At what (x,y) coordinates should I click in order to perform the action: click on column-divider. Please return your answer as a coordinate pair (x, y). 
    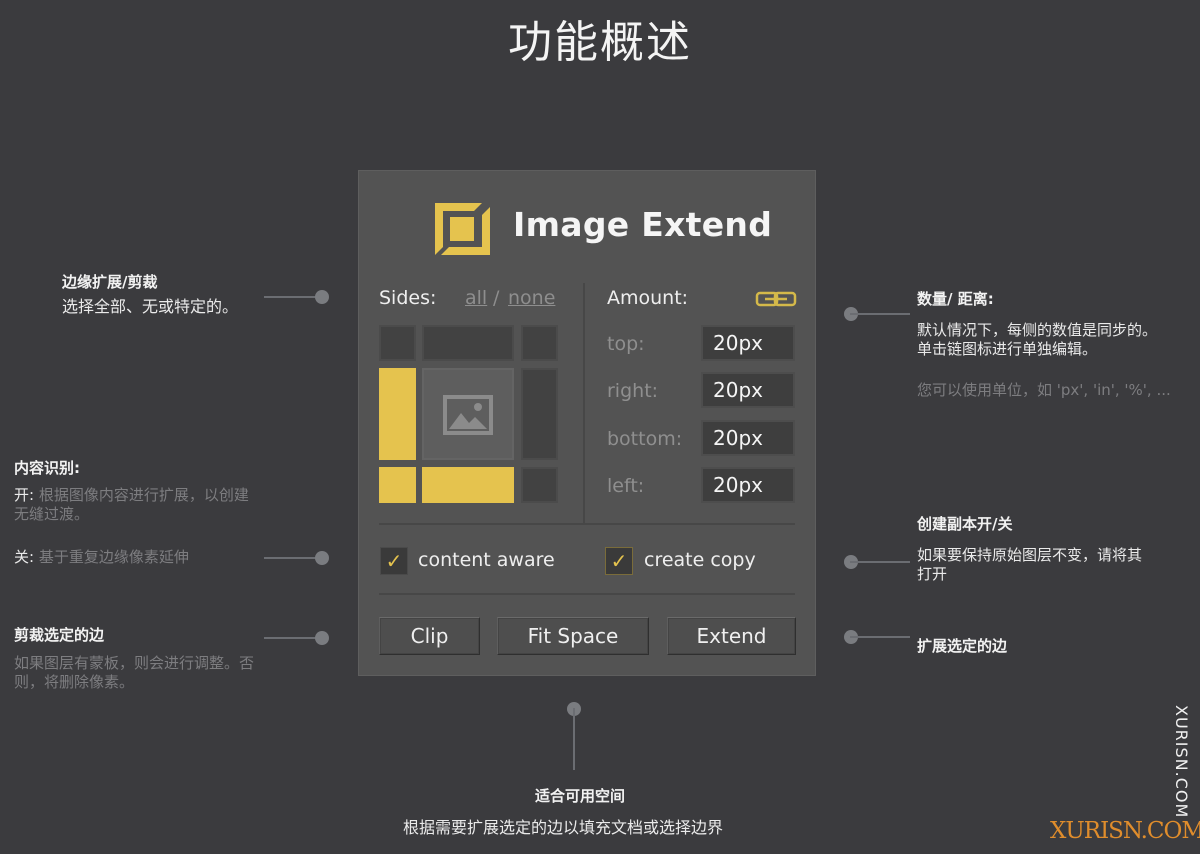
    Looking at the image, I should click on (584, 403).